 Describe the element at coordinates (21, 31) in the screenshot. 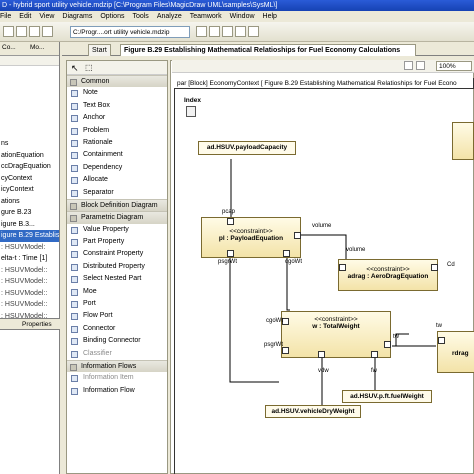

I see `open-icon` at that location.